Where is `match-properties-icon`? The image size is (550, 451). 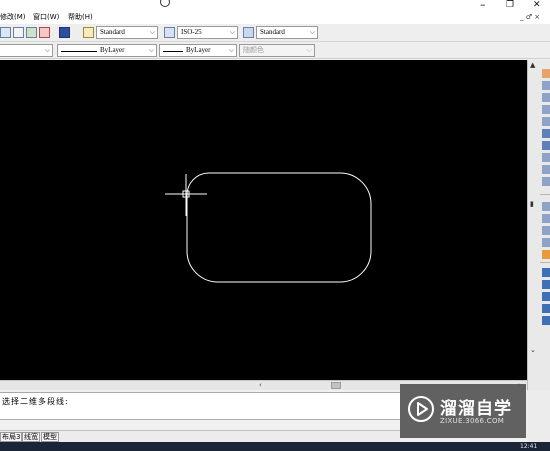 match-properties-icon is located at coordinates (18, 32).